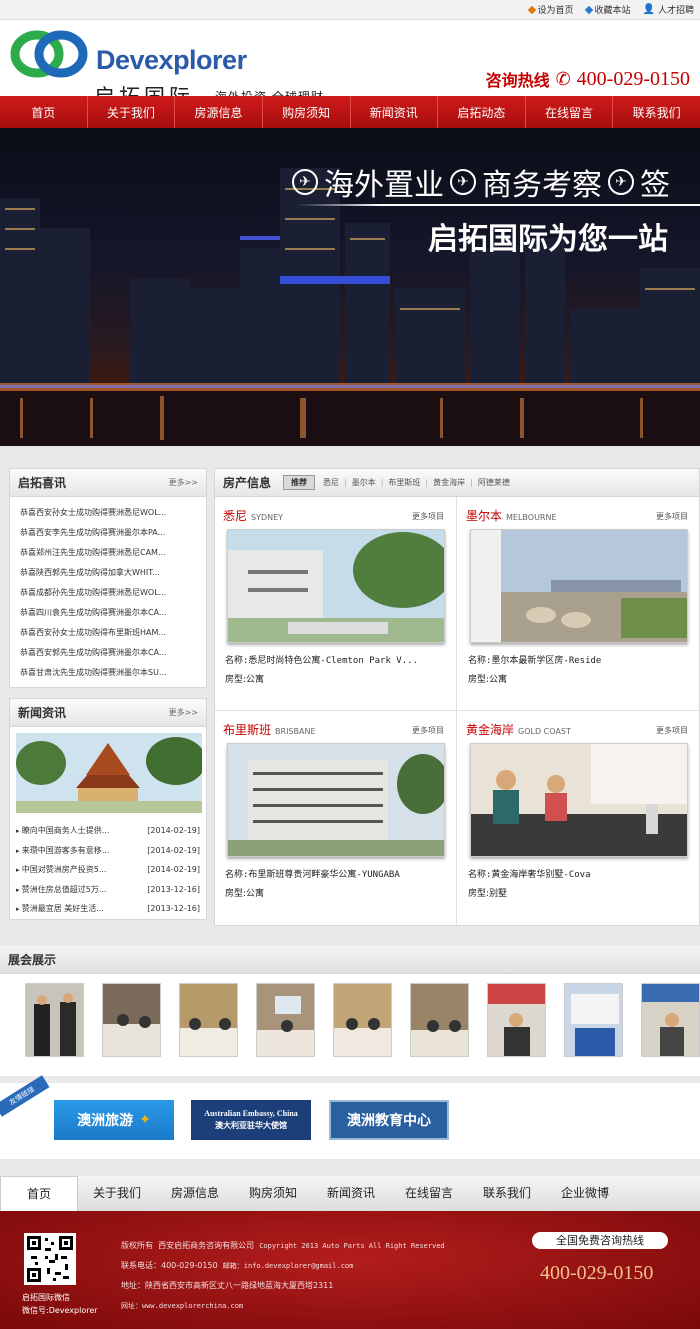  Describe the element at coordinates (108, 713) in the screenshot. I see `panel-header: 新闻资讯 更多>>` at that location.